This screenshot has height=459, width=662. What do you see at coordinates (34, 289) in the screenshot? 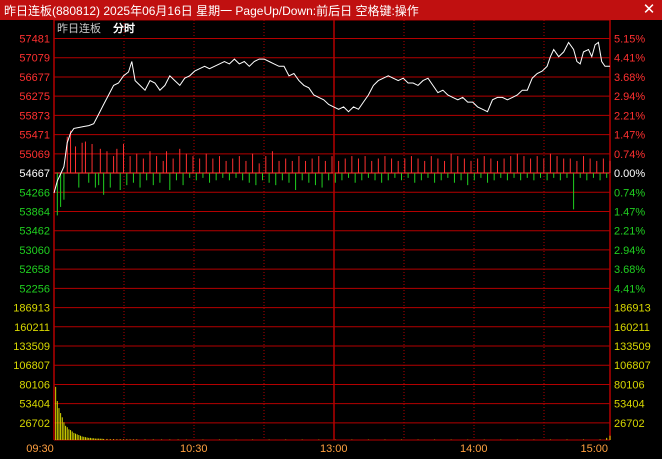
I see `price-tick-label: 52256` at bounding box center [34, 289].